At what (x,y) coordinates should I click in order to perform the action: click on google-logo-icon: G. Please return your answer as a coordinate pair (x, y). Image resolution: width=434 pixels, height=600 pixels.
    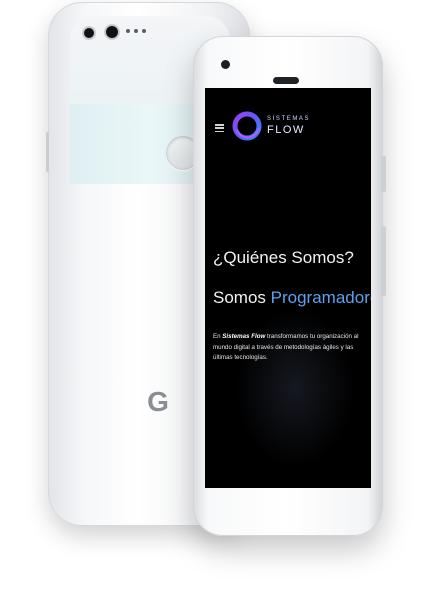
    Looking at the image, I should click on (158, 401).